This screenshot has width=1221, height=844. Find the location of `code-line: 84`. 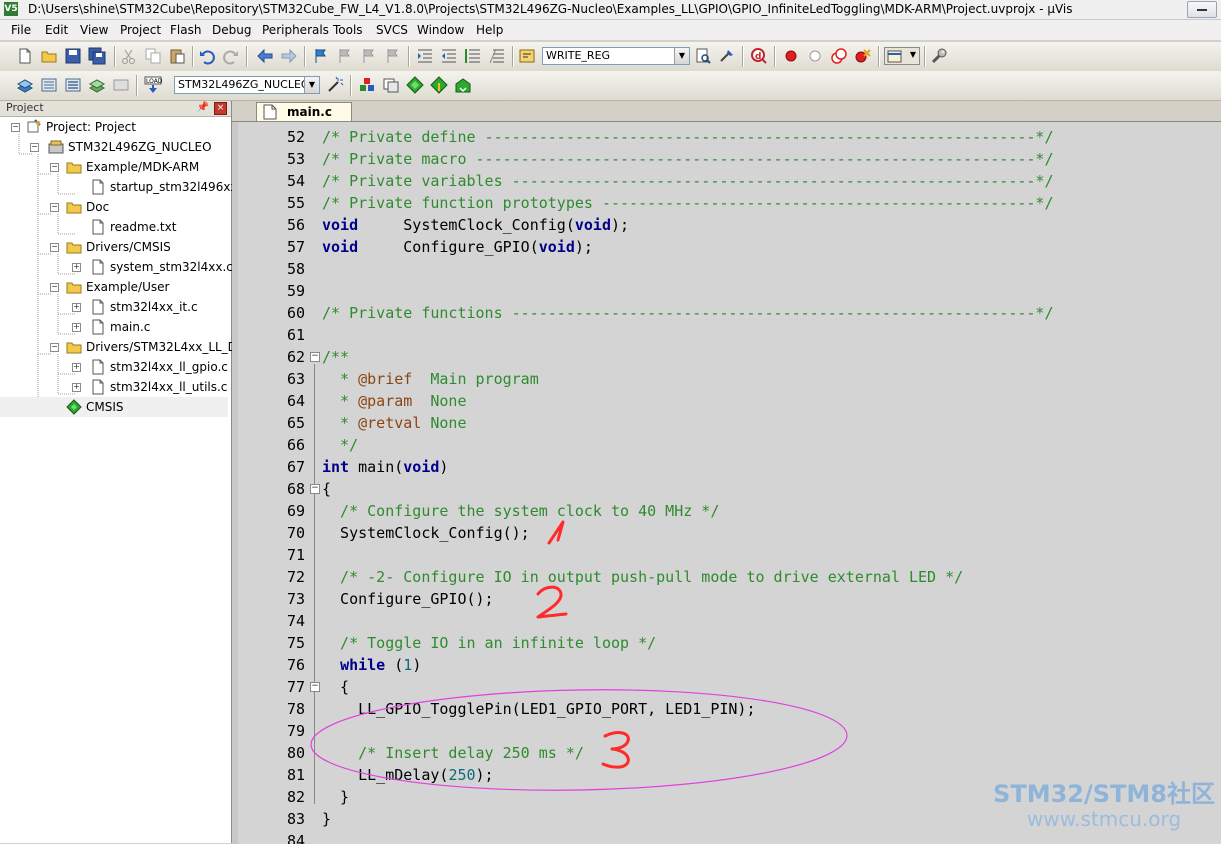

code-line: 84 is located at coordinates (726, 837).